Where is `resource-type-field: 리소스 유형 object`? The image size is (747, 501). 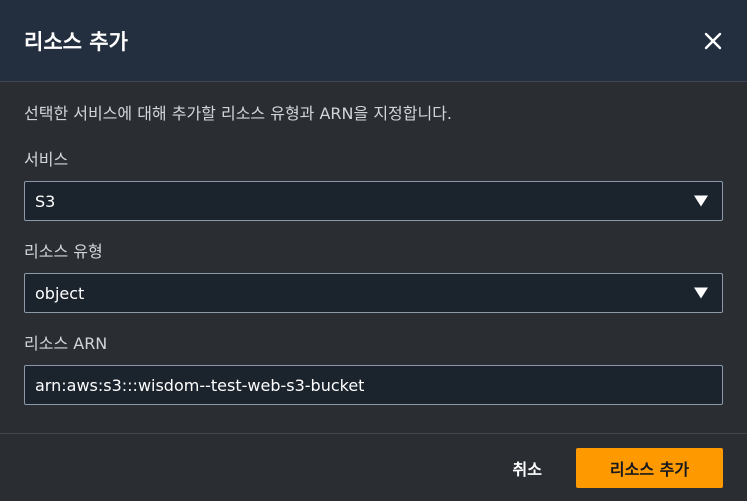 resource-type-field: 리소스 유형 object is located at coordinates (373, 278).